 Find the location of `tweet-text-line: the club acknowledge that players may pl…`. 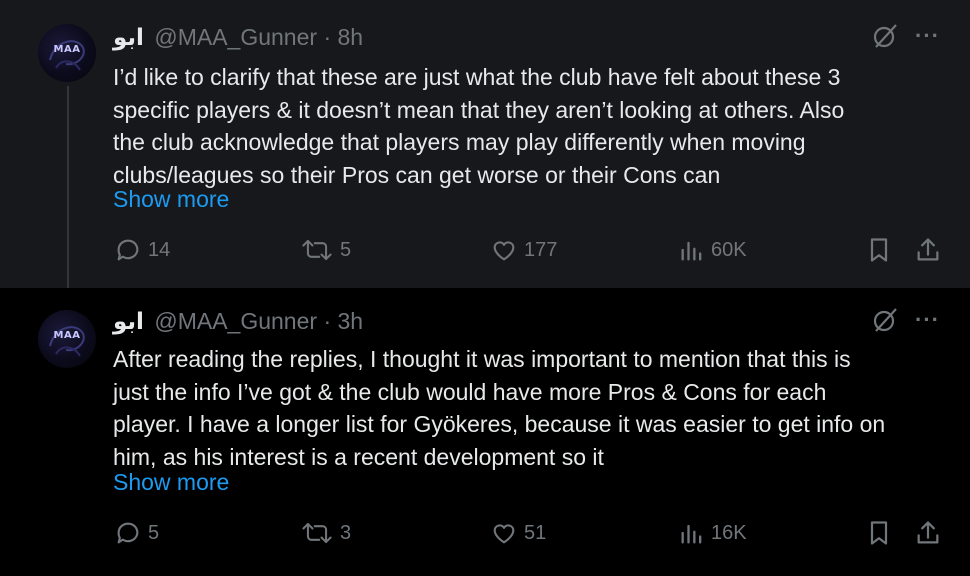

tweet-text-line: the club acknowledge that players may pl… is located at coordinates (459, 142).